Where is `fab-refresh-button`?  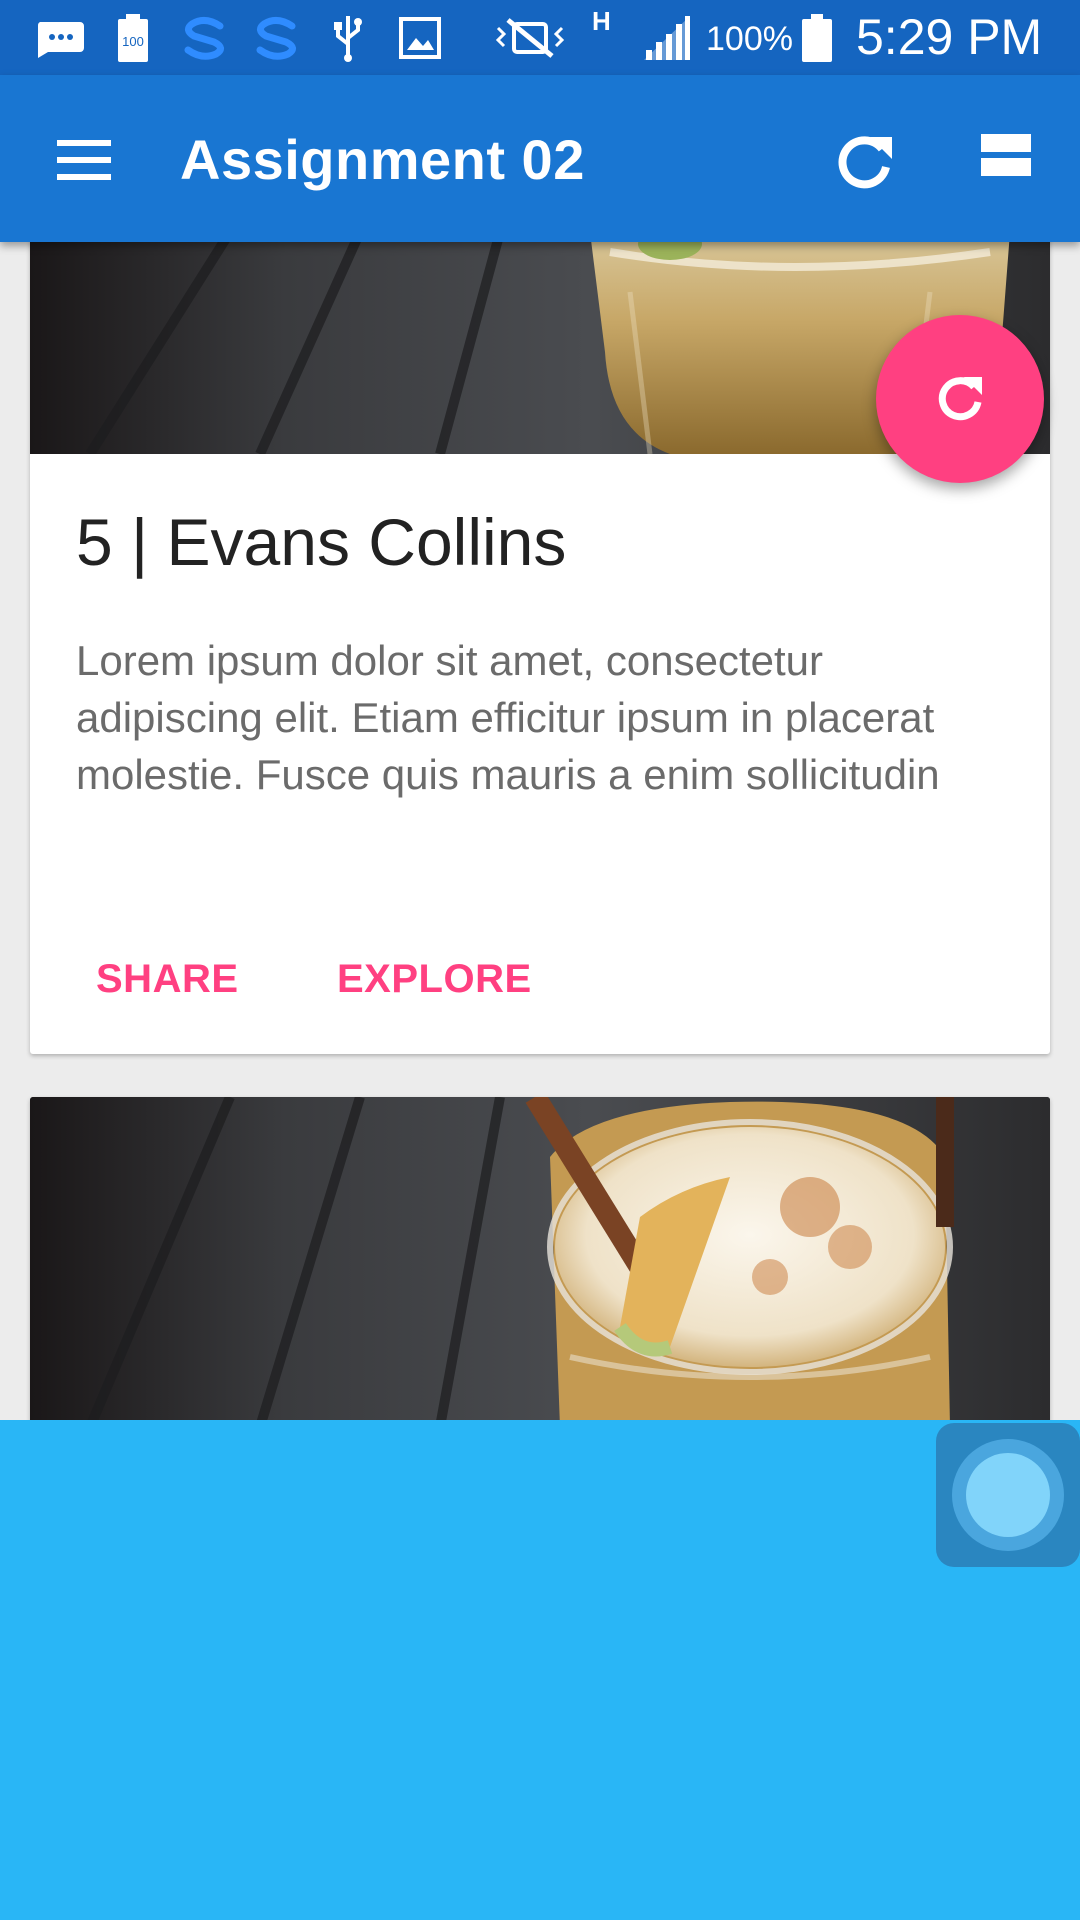 fab-refresh-button is located at coordinates (960, 399).